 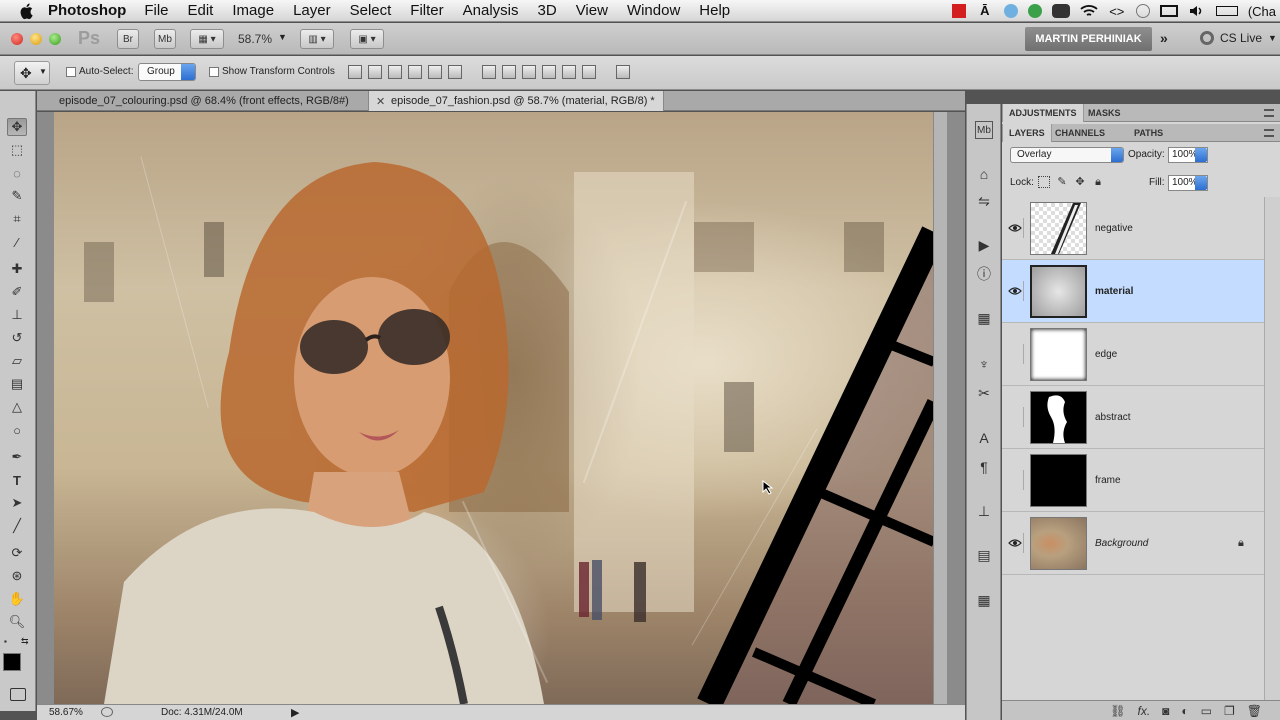 What do you see at coordinates (214, 72) in the screenshot?
I see `transform-controls-checkbox` at bounding box center [214, 72].